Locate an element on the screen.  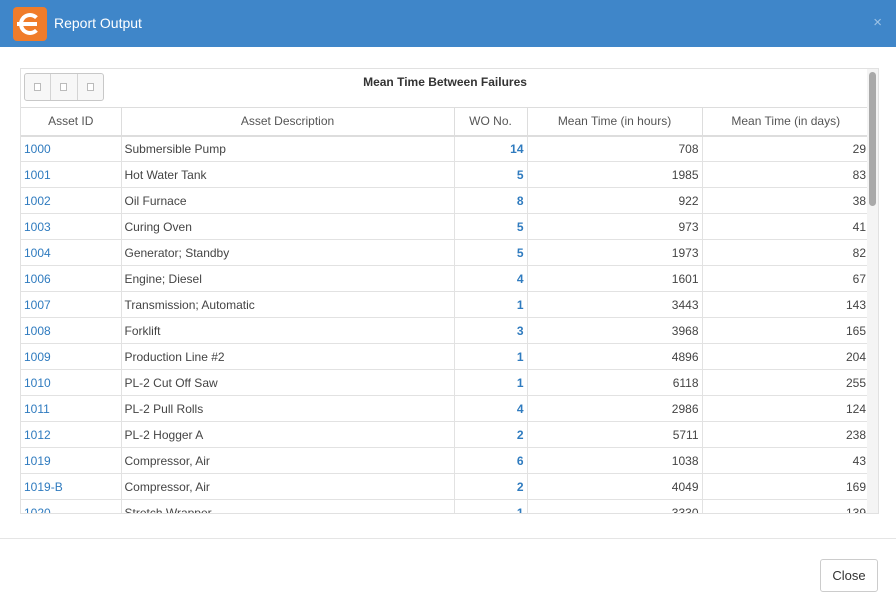
asset-id-link: 1012 is located at coordinates (71, 434).